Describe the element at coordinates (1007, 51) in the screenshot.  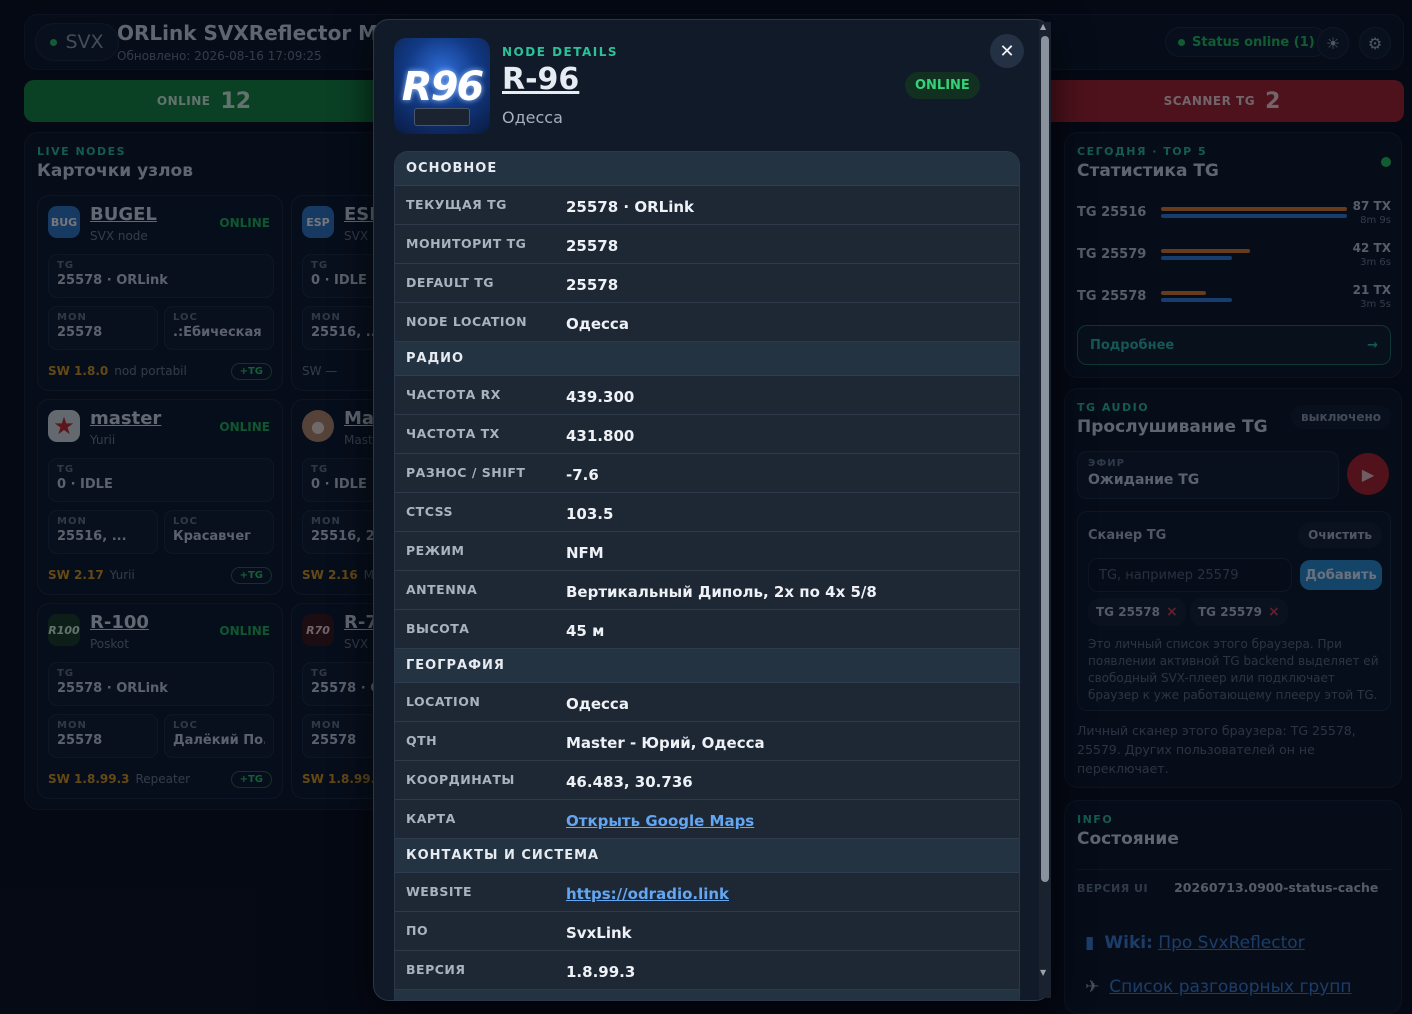
I see `close-button: ✕` at that location.